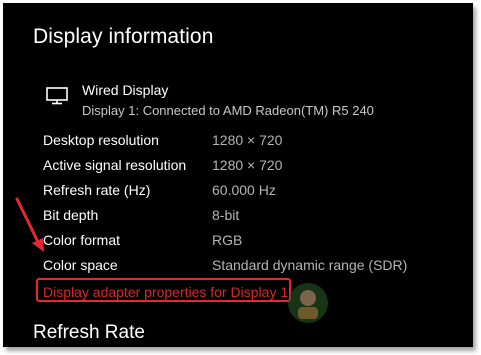 The width and height of the screenshot is (481, 355). I want to click on property-label: Active signal resolution, so click(115, 165).